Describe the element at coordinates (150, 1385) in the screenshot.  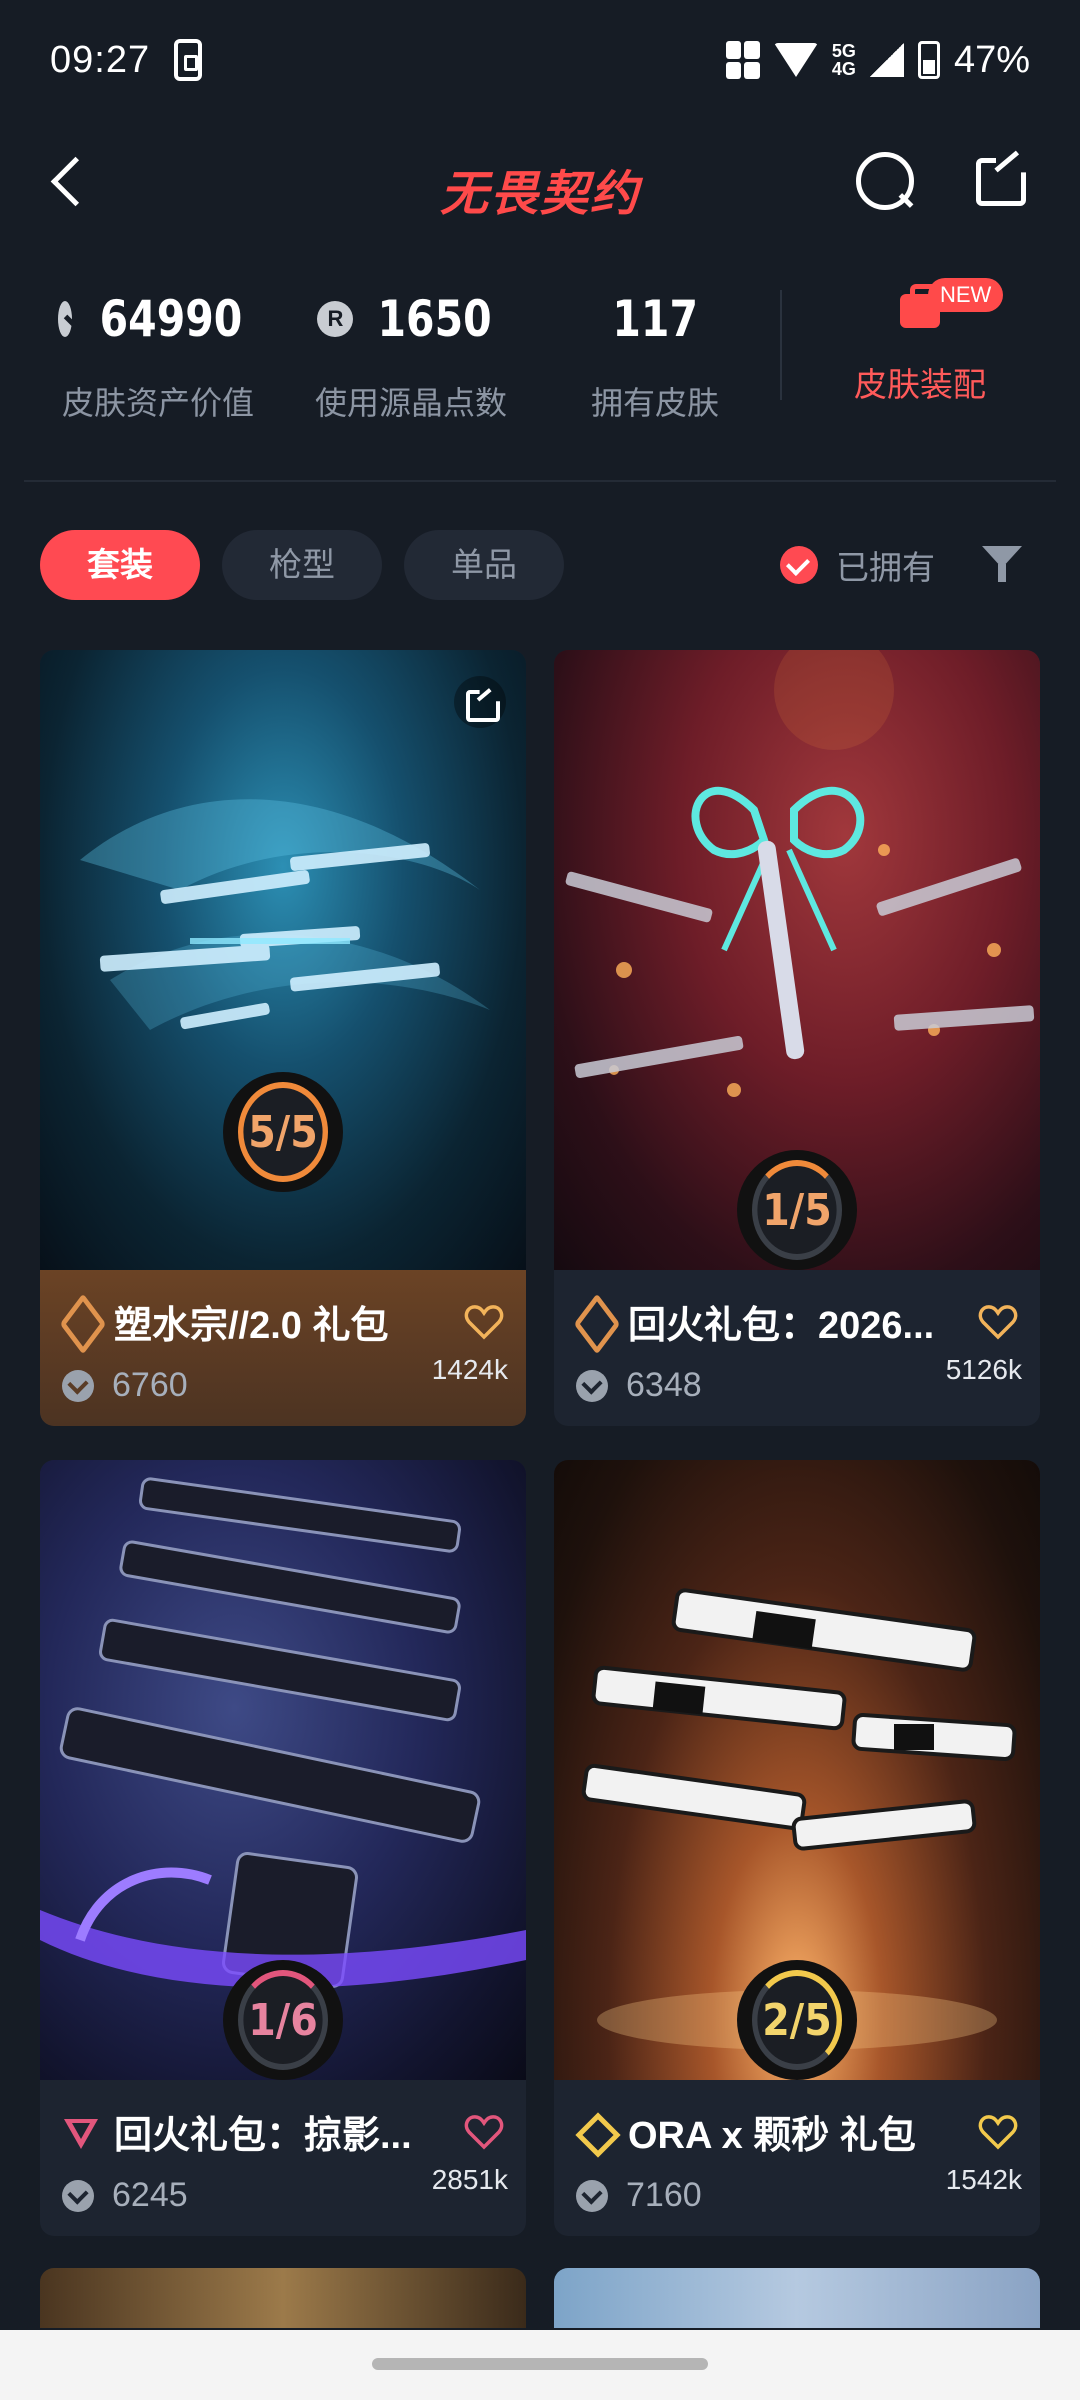
I see `card-price: 6760` at that location.